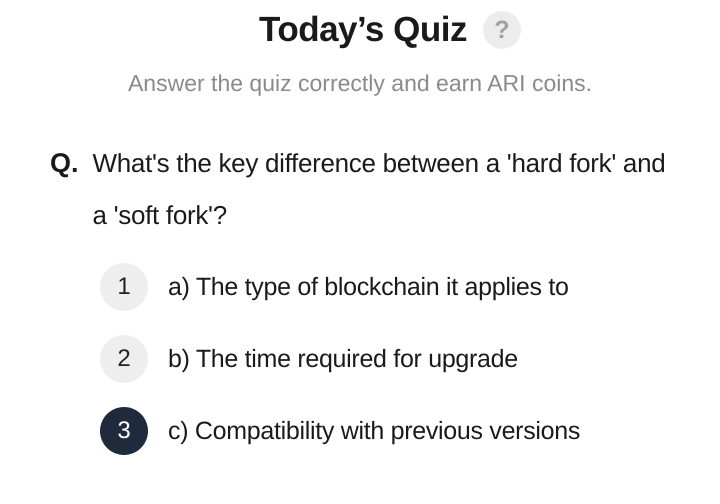  I want to click on option-number: 1, so click(124, 287).